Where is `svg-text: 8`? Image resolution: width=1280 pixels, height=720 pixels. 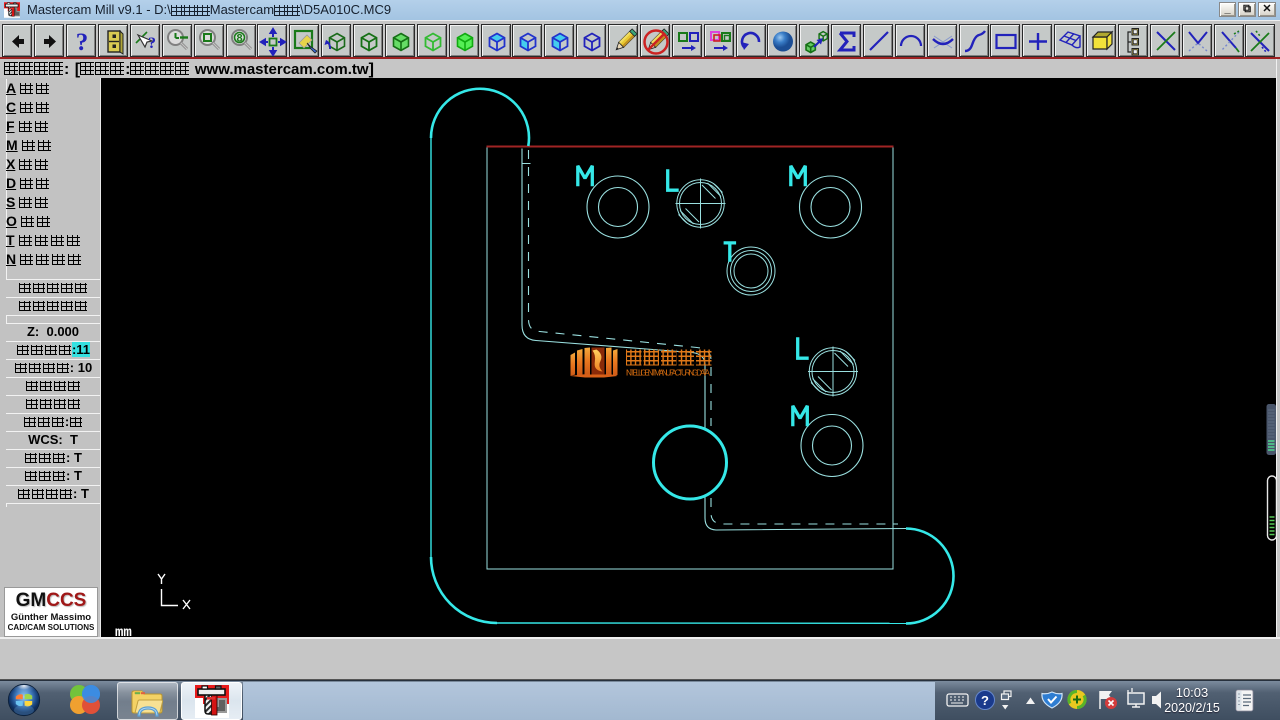 svg-text: 8 is located at coordinates (239, 39).